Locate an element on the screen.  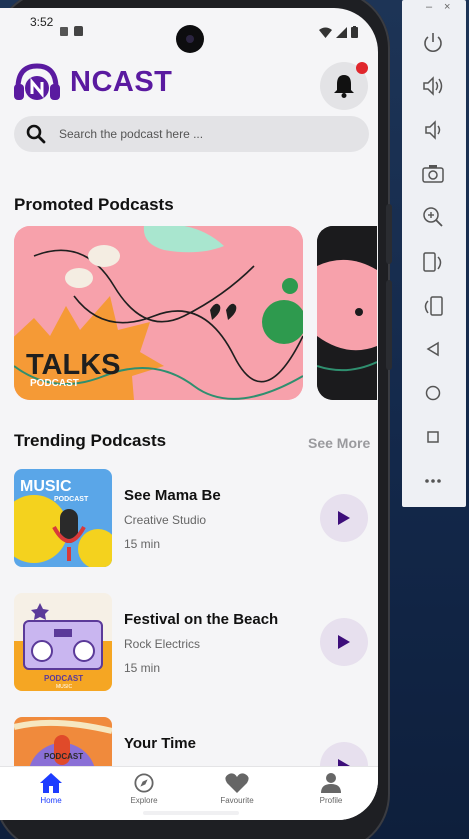
home-icon is located at coordinates (51, 783).